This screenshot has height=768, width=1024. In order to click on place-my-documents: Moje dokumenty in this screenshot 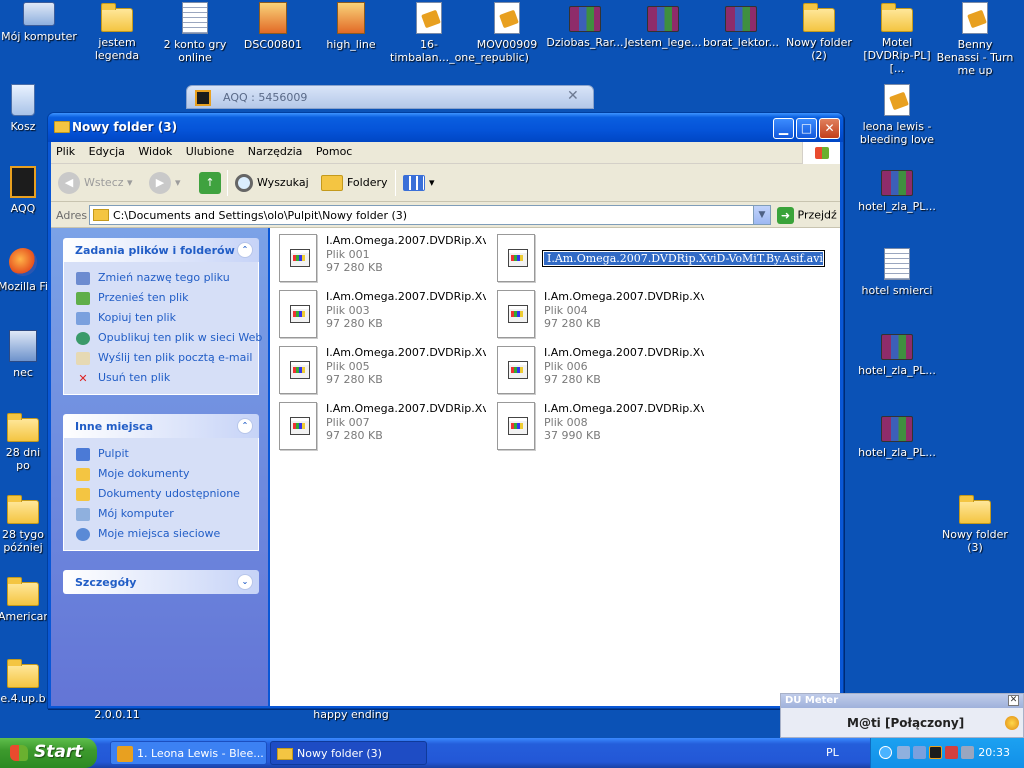, I will do `click(167, 474)`.